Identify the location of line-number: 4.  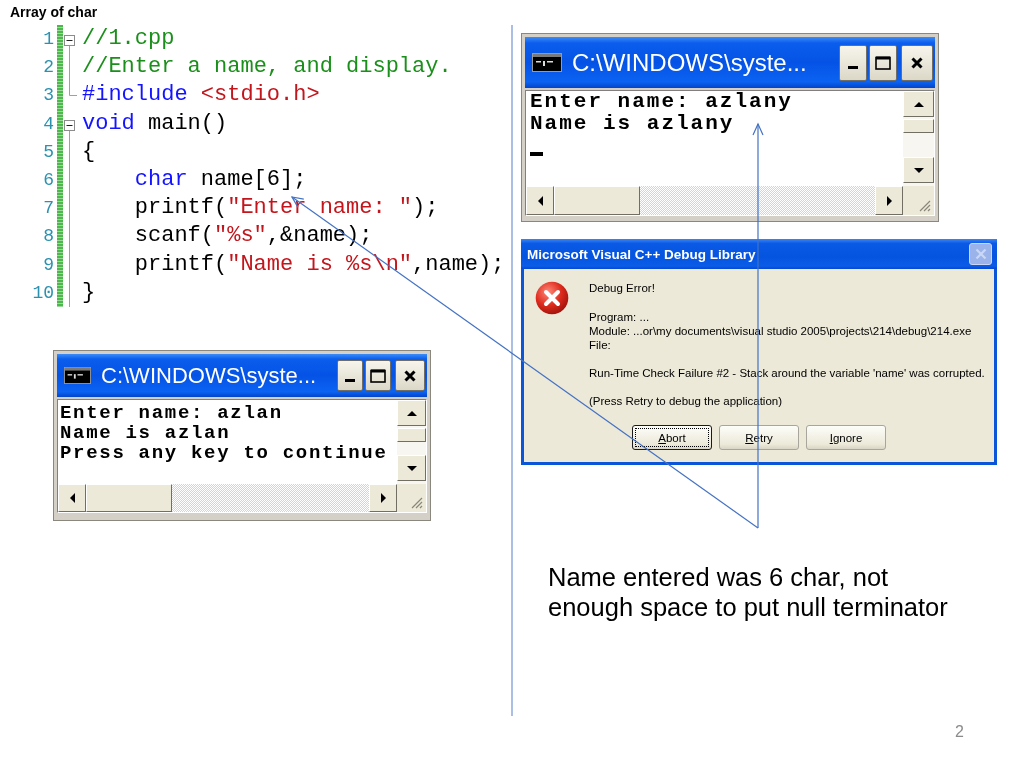
(48, 124).